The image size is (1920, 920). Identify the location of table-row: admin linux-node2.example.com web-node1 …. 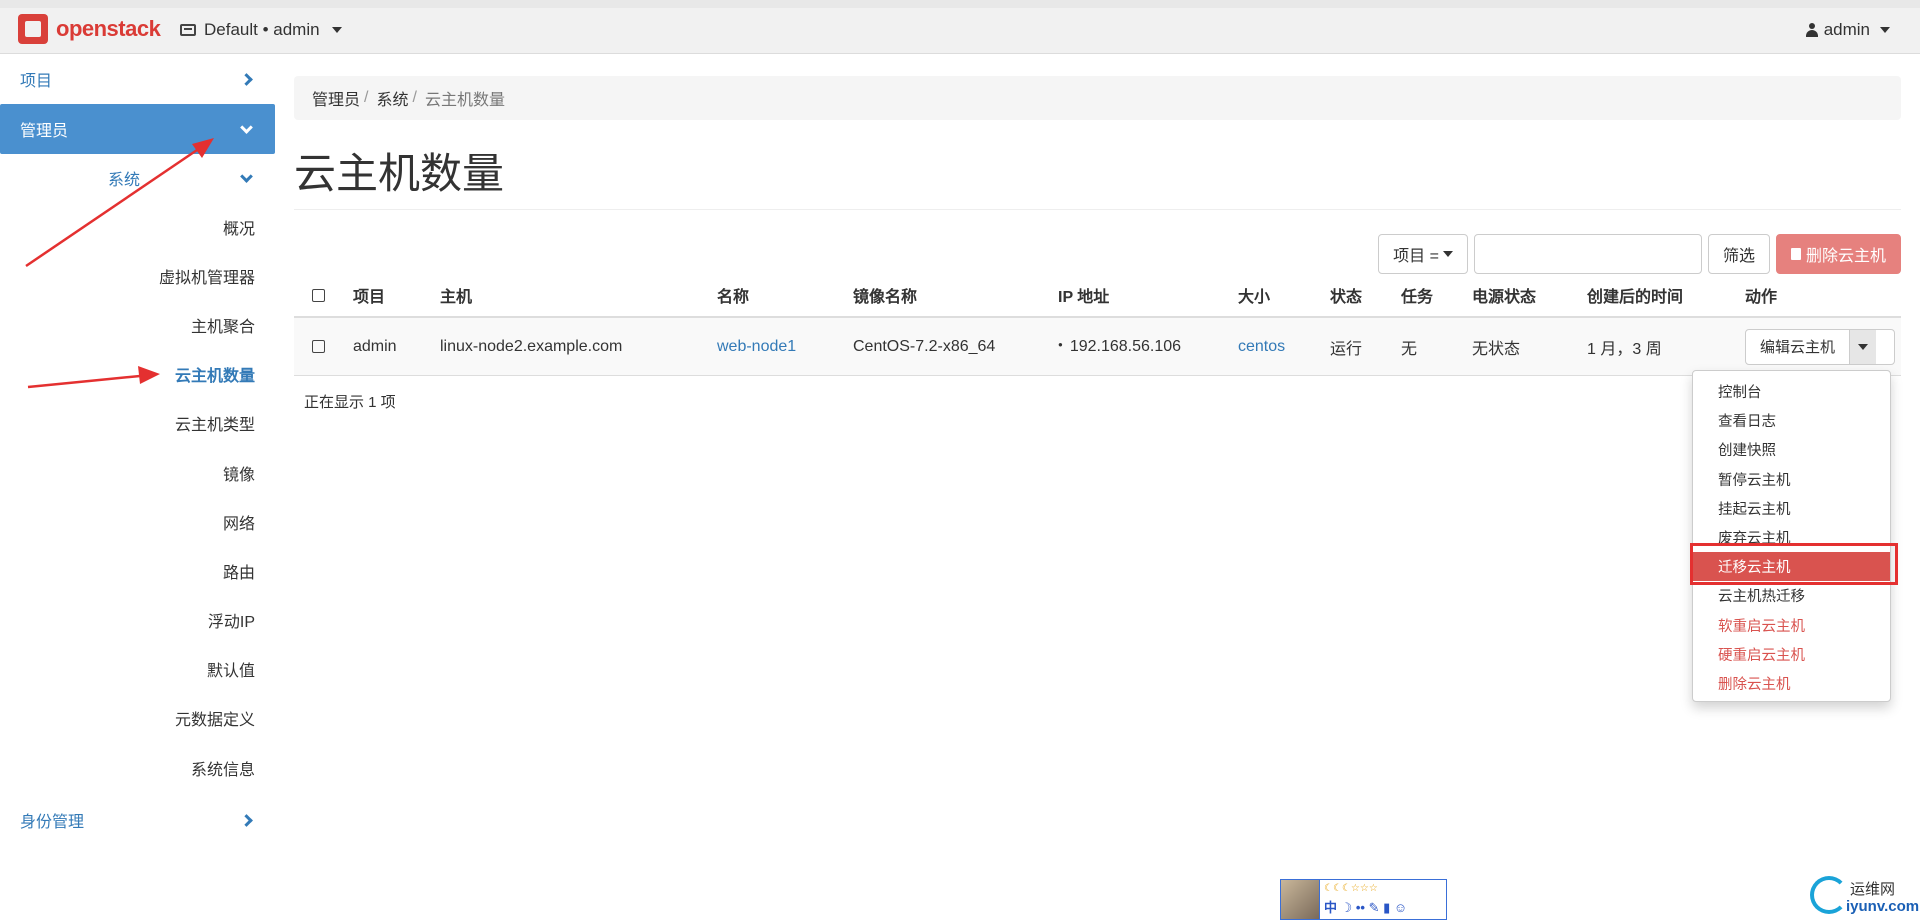
(1097, 347).